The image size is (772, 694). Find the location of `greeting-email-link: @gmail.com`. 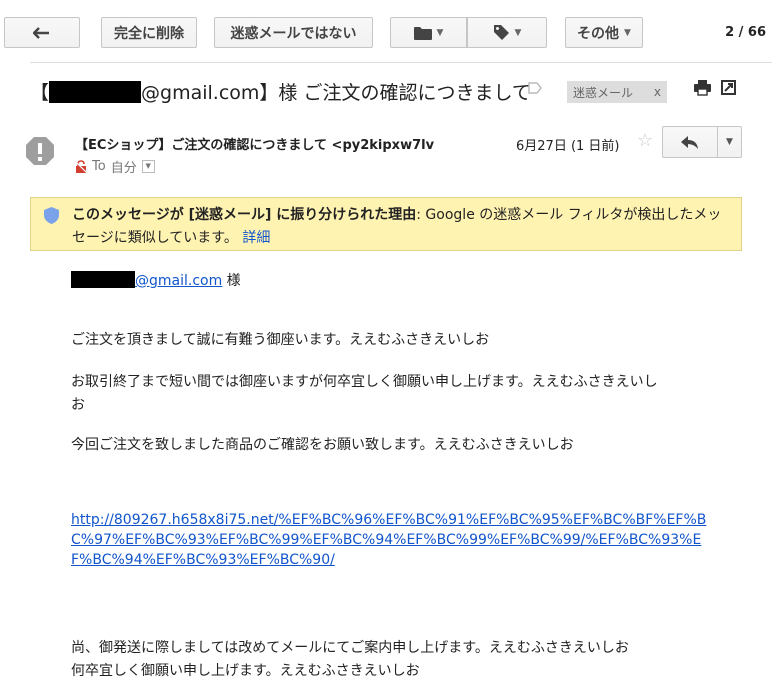

greeting-email-link: @gmail.com is located at coordinates (178, 281).